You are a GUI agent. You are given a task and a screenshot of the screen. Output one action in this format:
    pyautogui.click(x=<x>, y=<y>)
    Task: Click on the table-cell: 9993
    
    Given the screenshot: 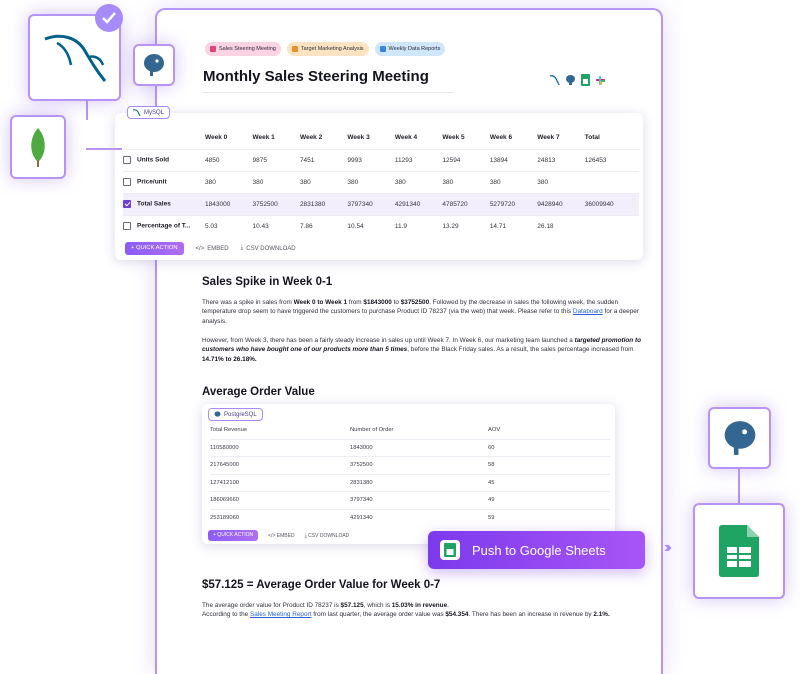 What is the action you would take?
    pyautogui.click(x=371, y=159)
    